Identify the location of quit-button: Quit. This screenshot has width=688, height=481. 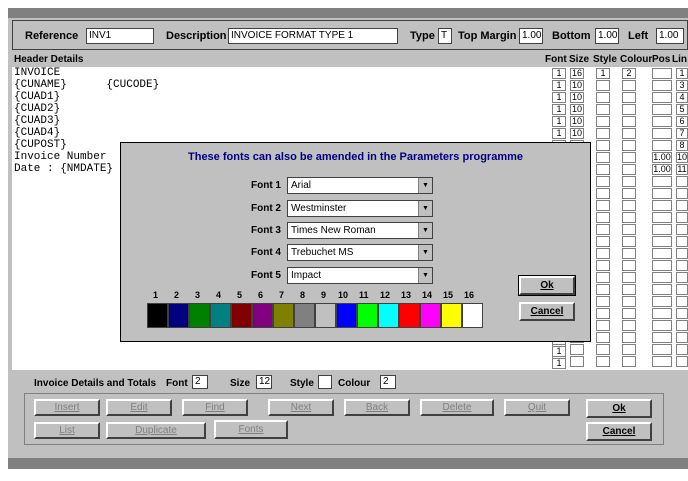
(537, 407).